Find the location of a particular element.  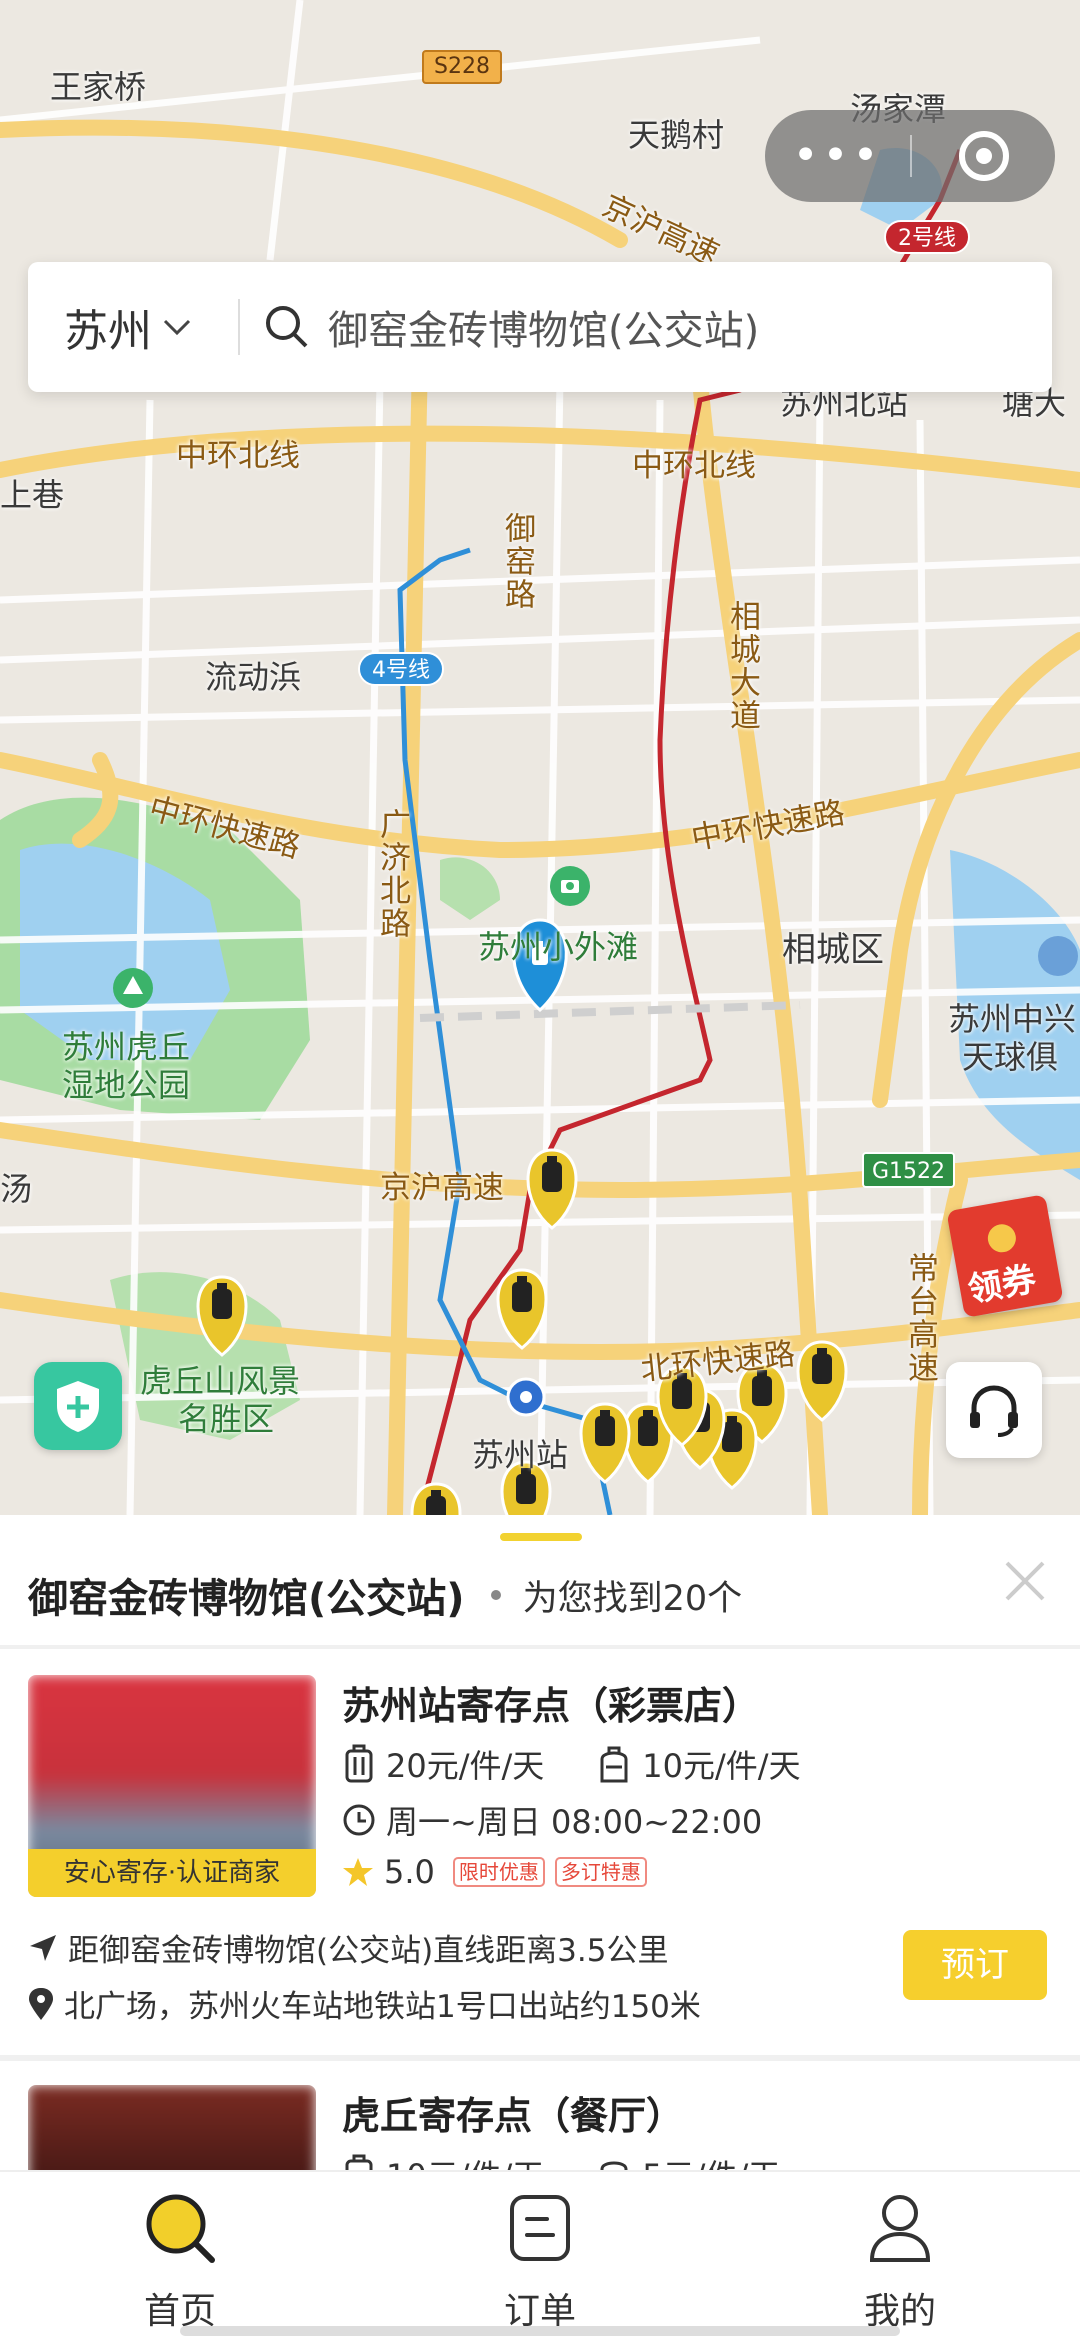

navigation-arrow-icon is located at coordinates (43, 1947).